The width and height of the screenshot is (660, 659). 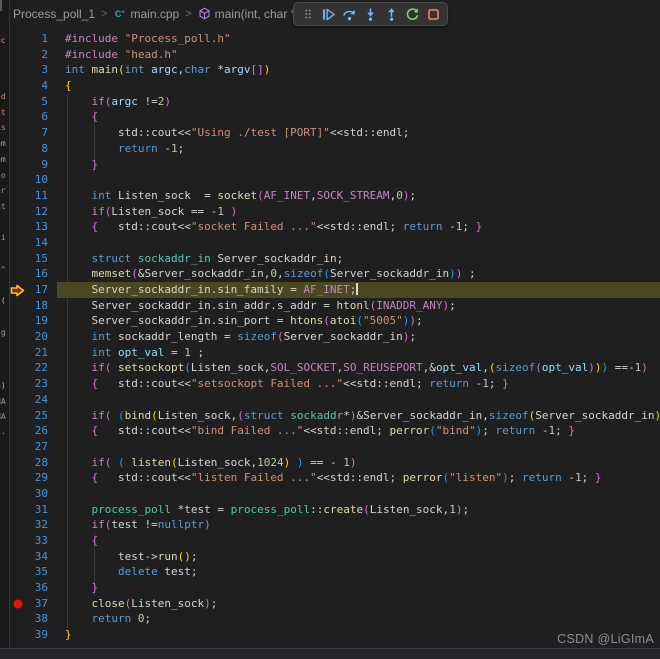 I want to click on code-text: if( ( listen(Listen_sock,1024) ) == - 1), so click(x=224, y=462).